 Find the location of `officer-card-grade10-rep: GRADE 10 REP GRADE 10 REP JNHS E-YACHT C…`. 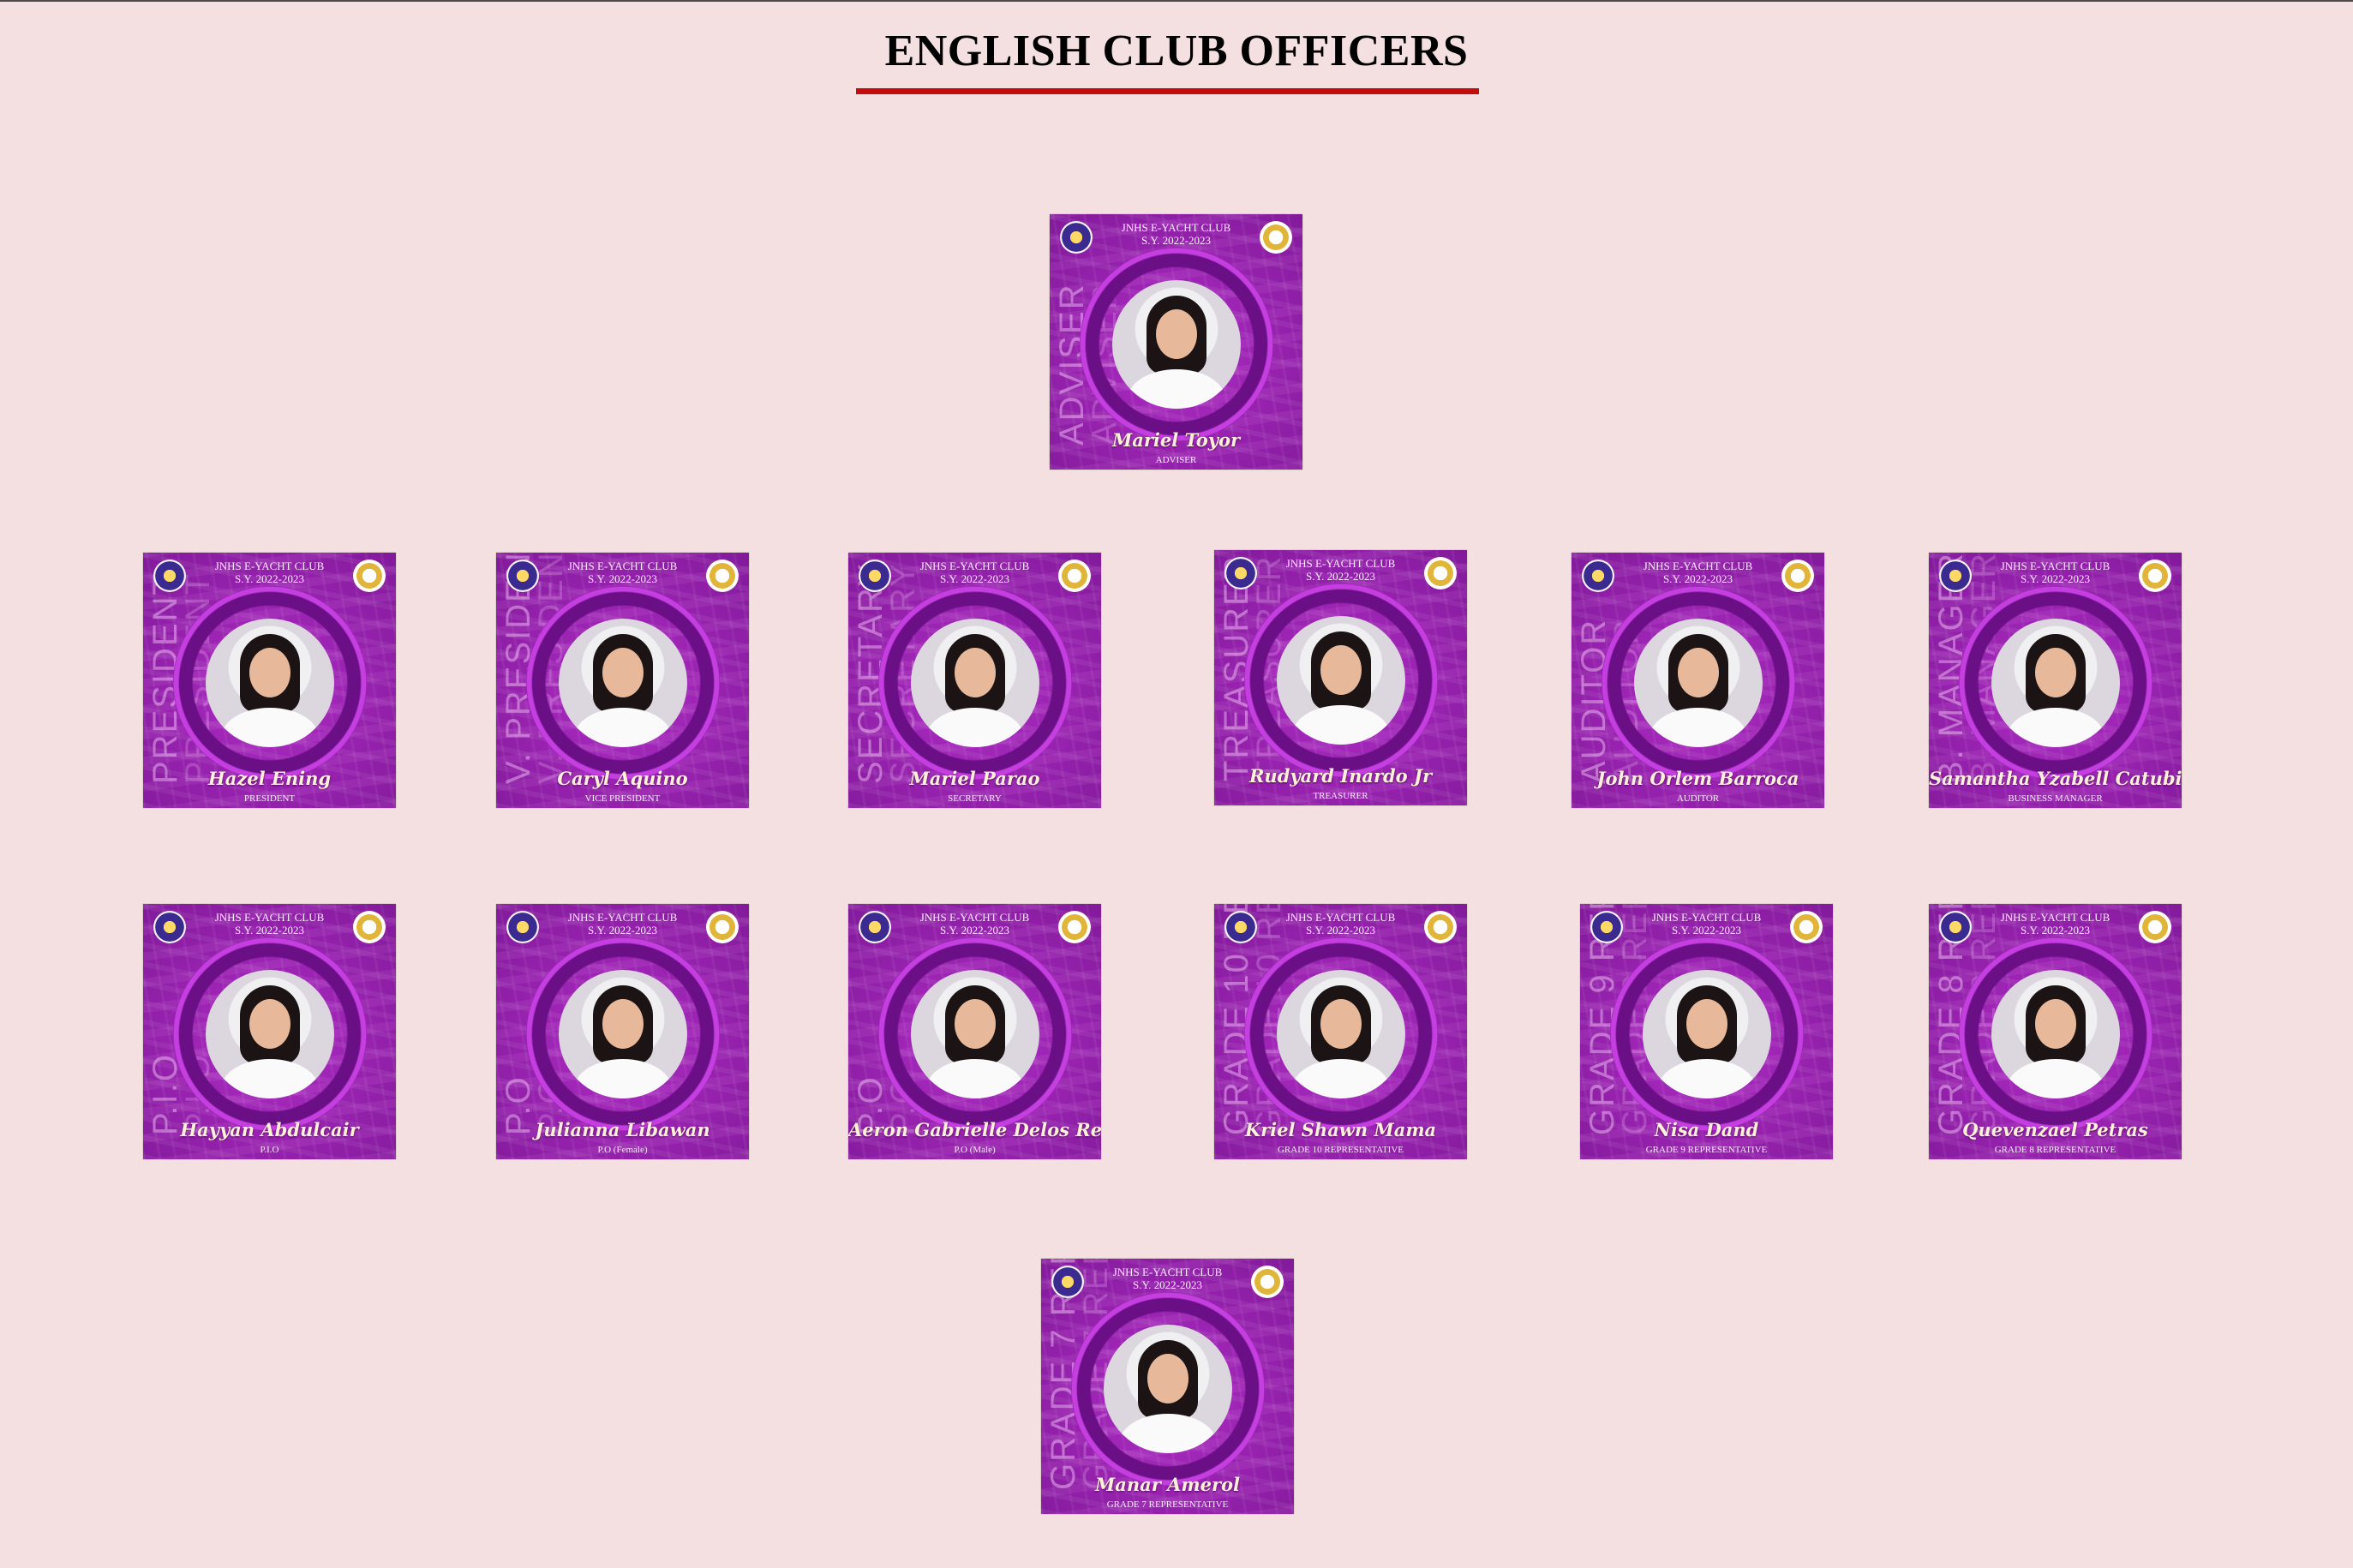

officer-card-grade10-rep: GRADE 10 REP GRADE 10 REP JNHS E-YACHT C… is located at coordinates (1340, 1031).